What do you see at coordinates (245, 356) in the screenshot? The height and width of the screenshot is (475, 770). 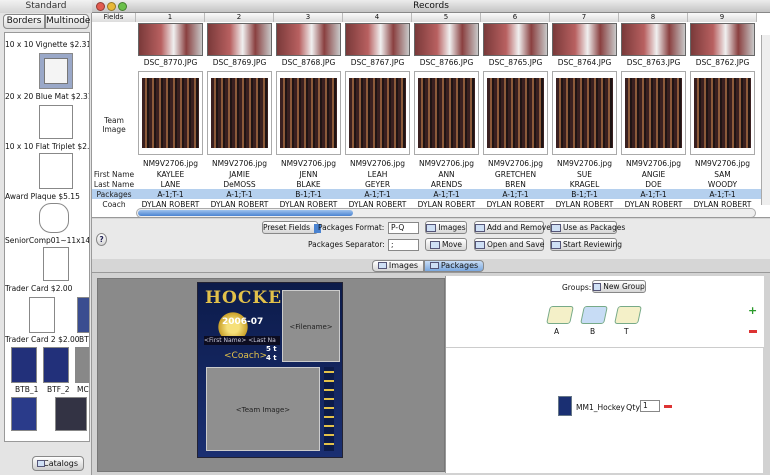 I see `coach-placeholder: <Coach>` at bounding box center [245, 356].